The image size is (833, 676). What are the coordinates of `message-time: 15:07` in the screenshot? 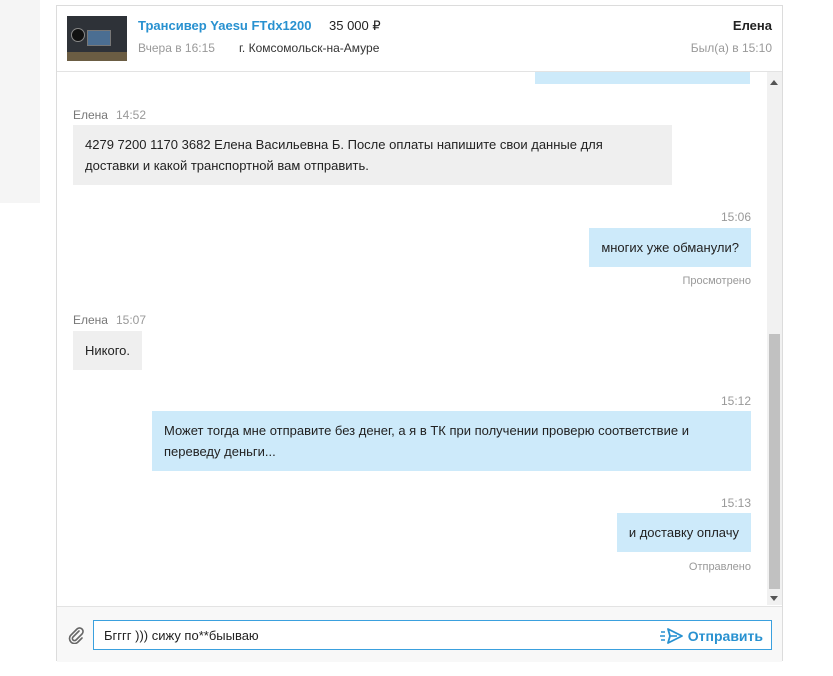 It's located at (131, 320).